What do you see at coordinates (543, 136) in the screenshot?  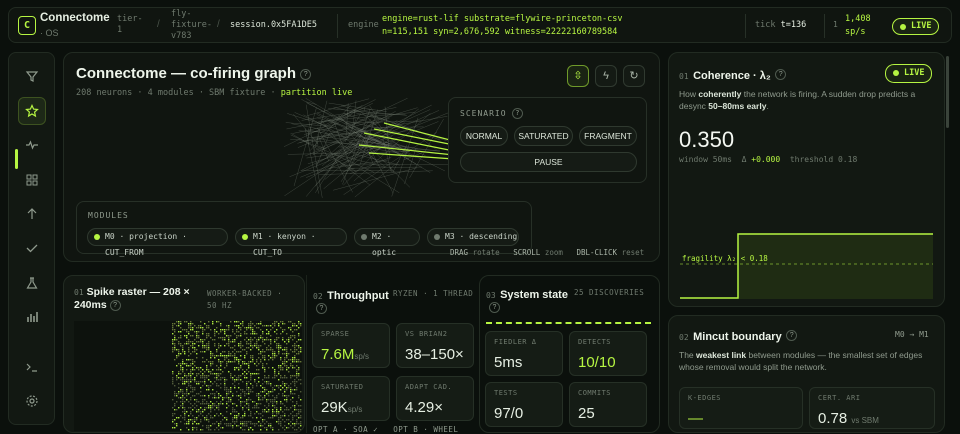 I see `scenario-saturated-button: SATURATED` at bounding box center [543, 136].